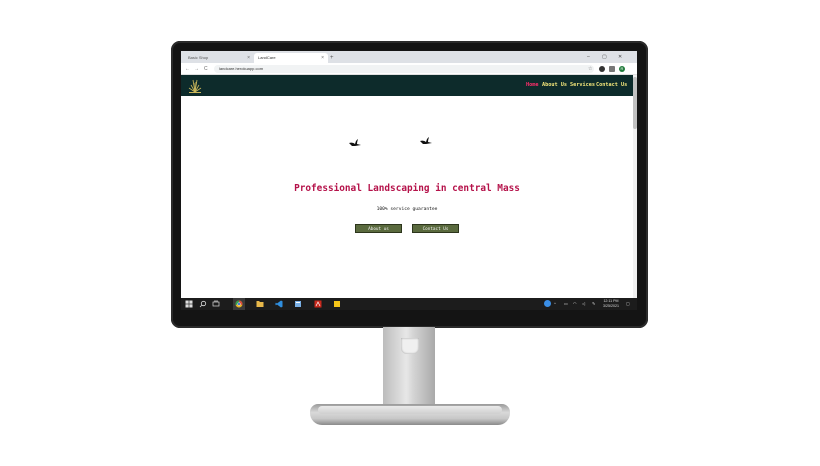 The height and width of the screenshot is (466, 820). Describe the element at coordinates (206, 69) in the screenshot. I see `reload-button: C` at that location.